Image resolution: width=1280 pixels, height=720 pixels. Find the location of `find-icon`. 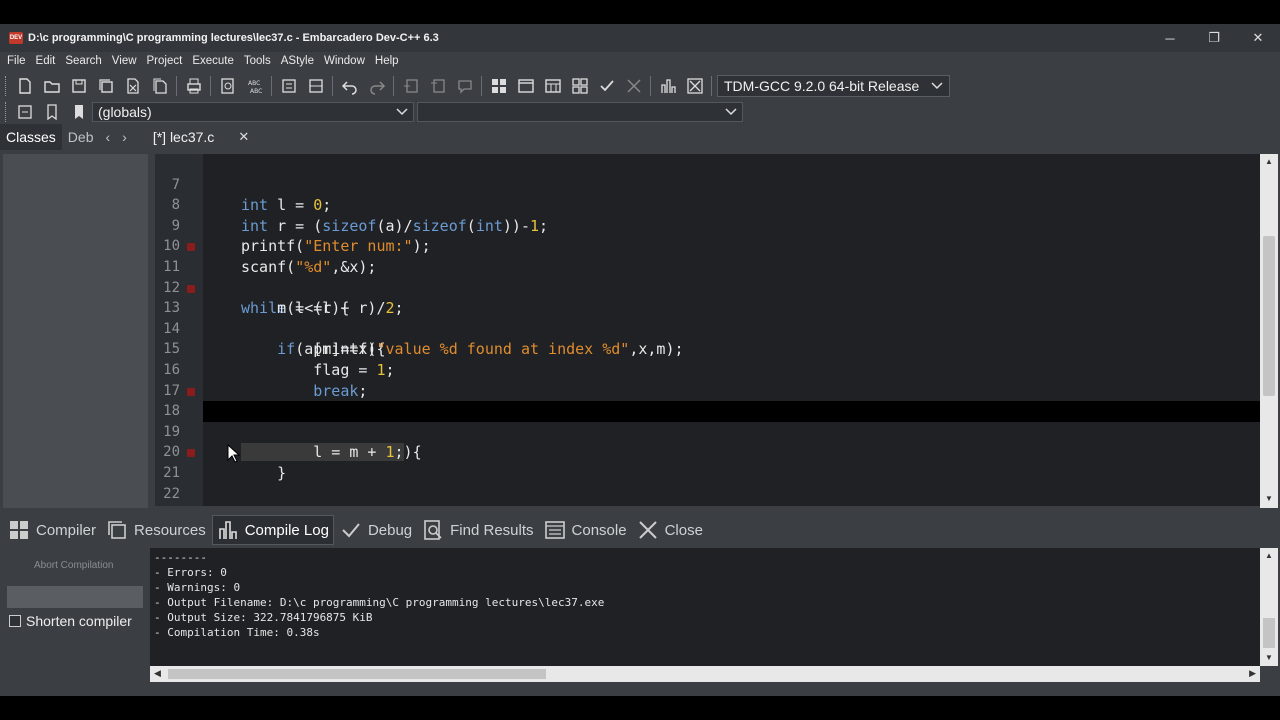

find-icon is located at coordinates (227, 86).